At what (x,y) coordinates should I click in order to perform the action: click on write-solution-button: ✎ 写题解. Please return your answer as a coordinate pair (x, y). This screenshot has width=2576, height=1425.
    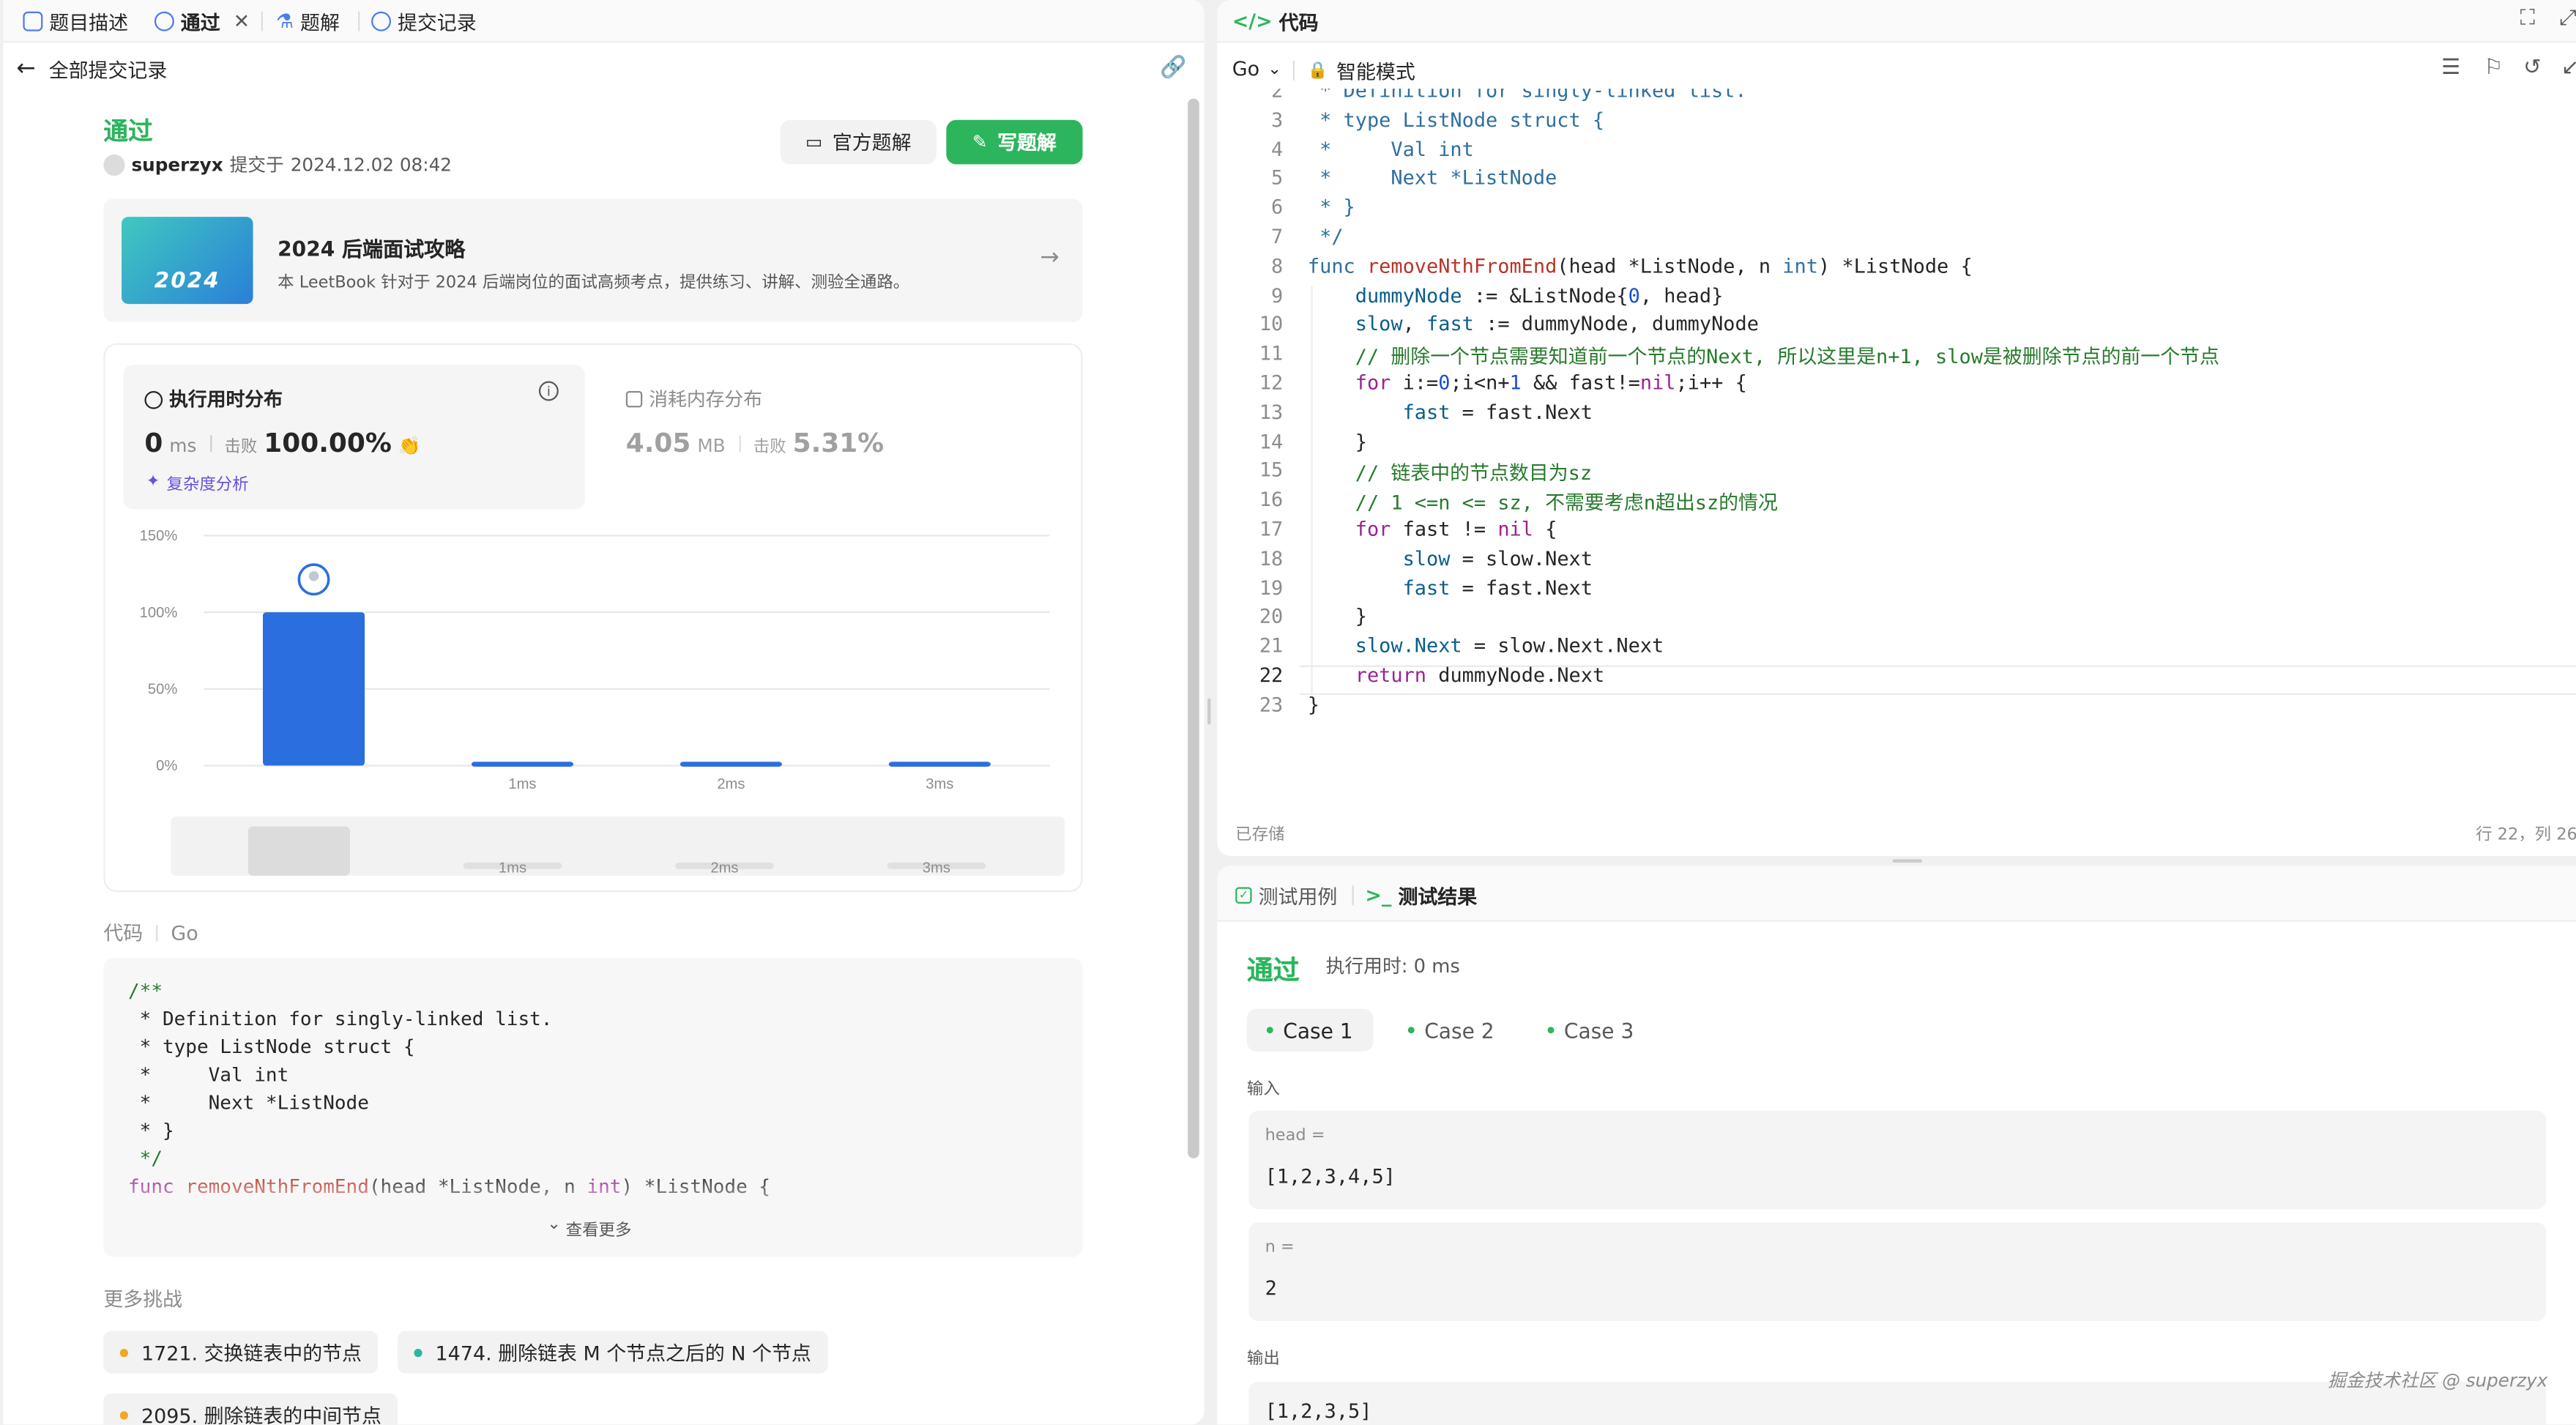
    Looking at the image, I should click on (1014, 142).